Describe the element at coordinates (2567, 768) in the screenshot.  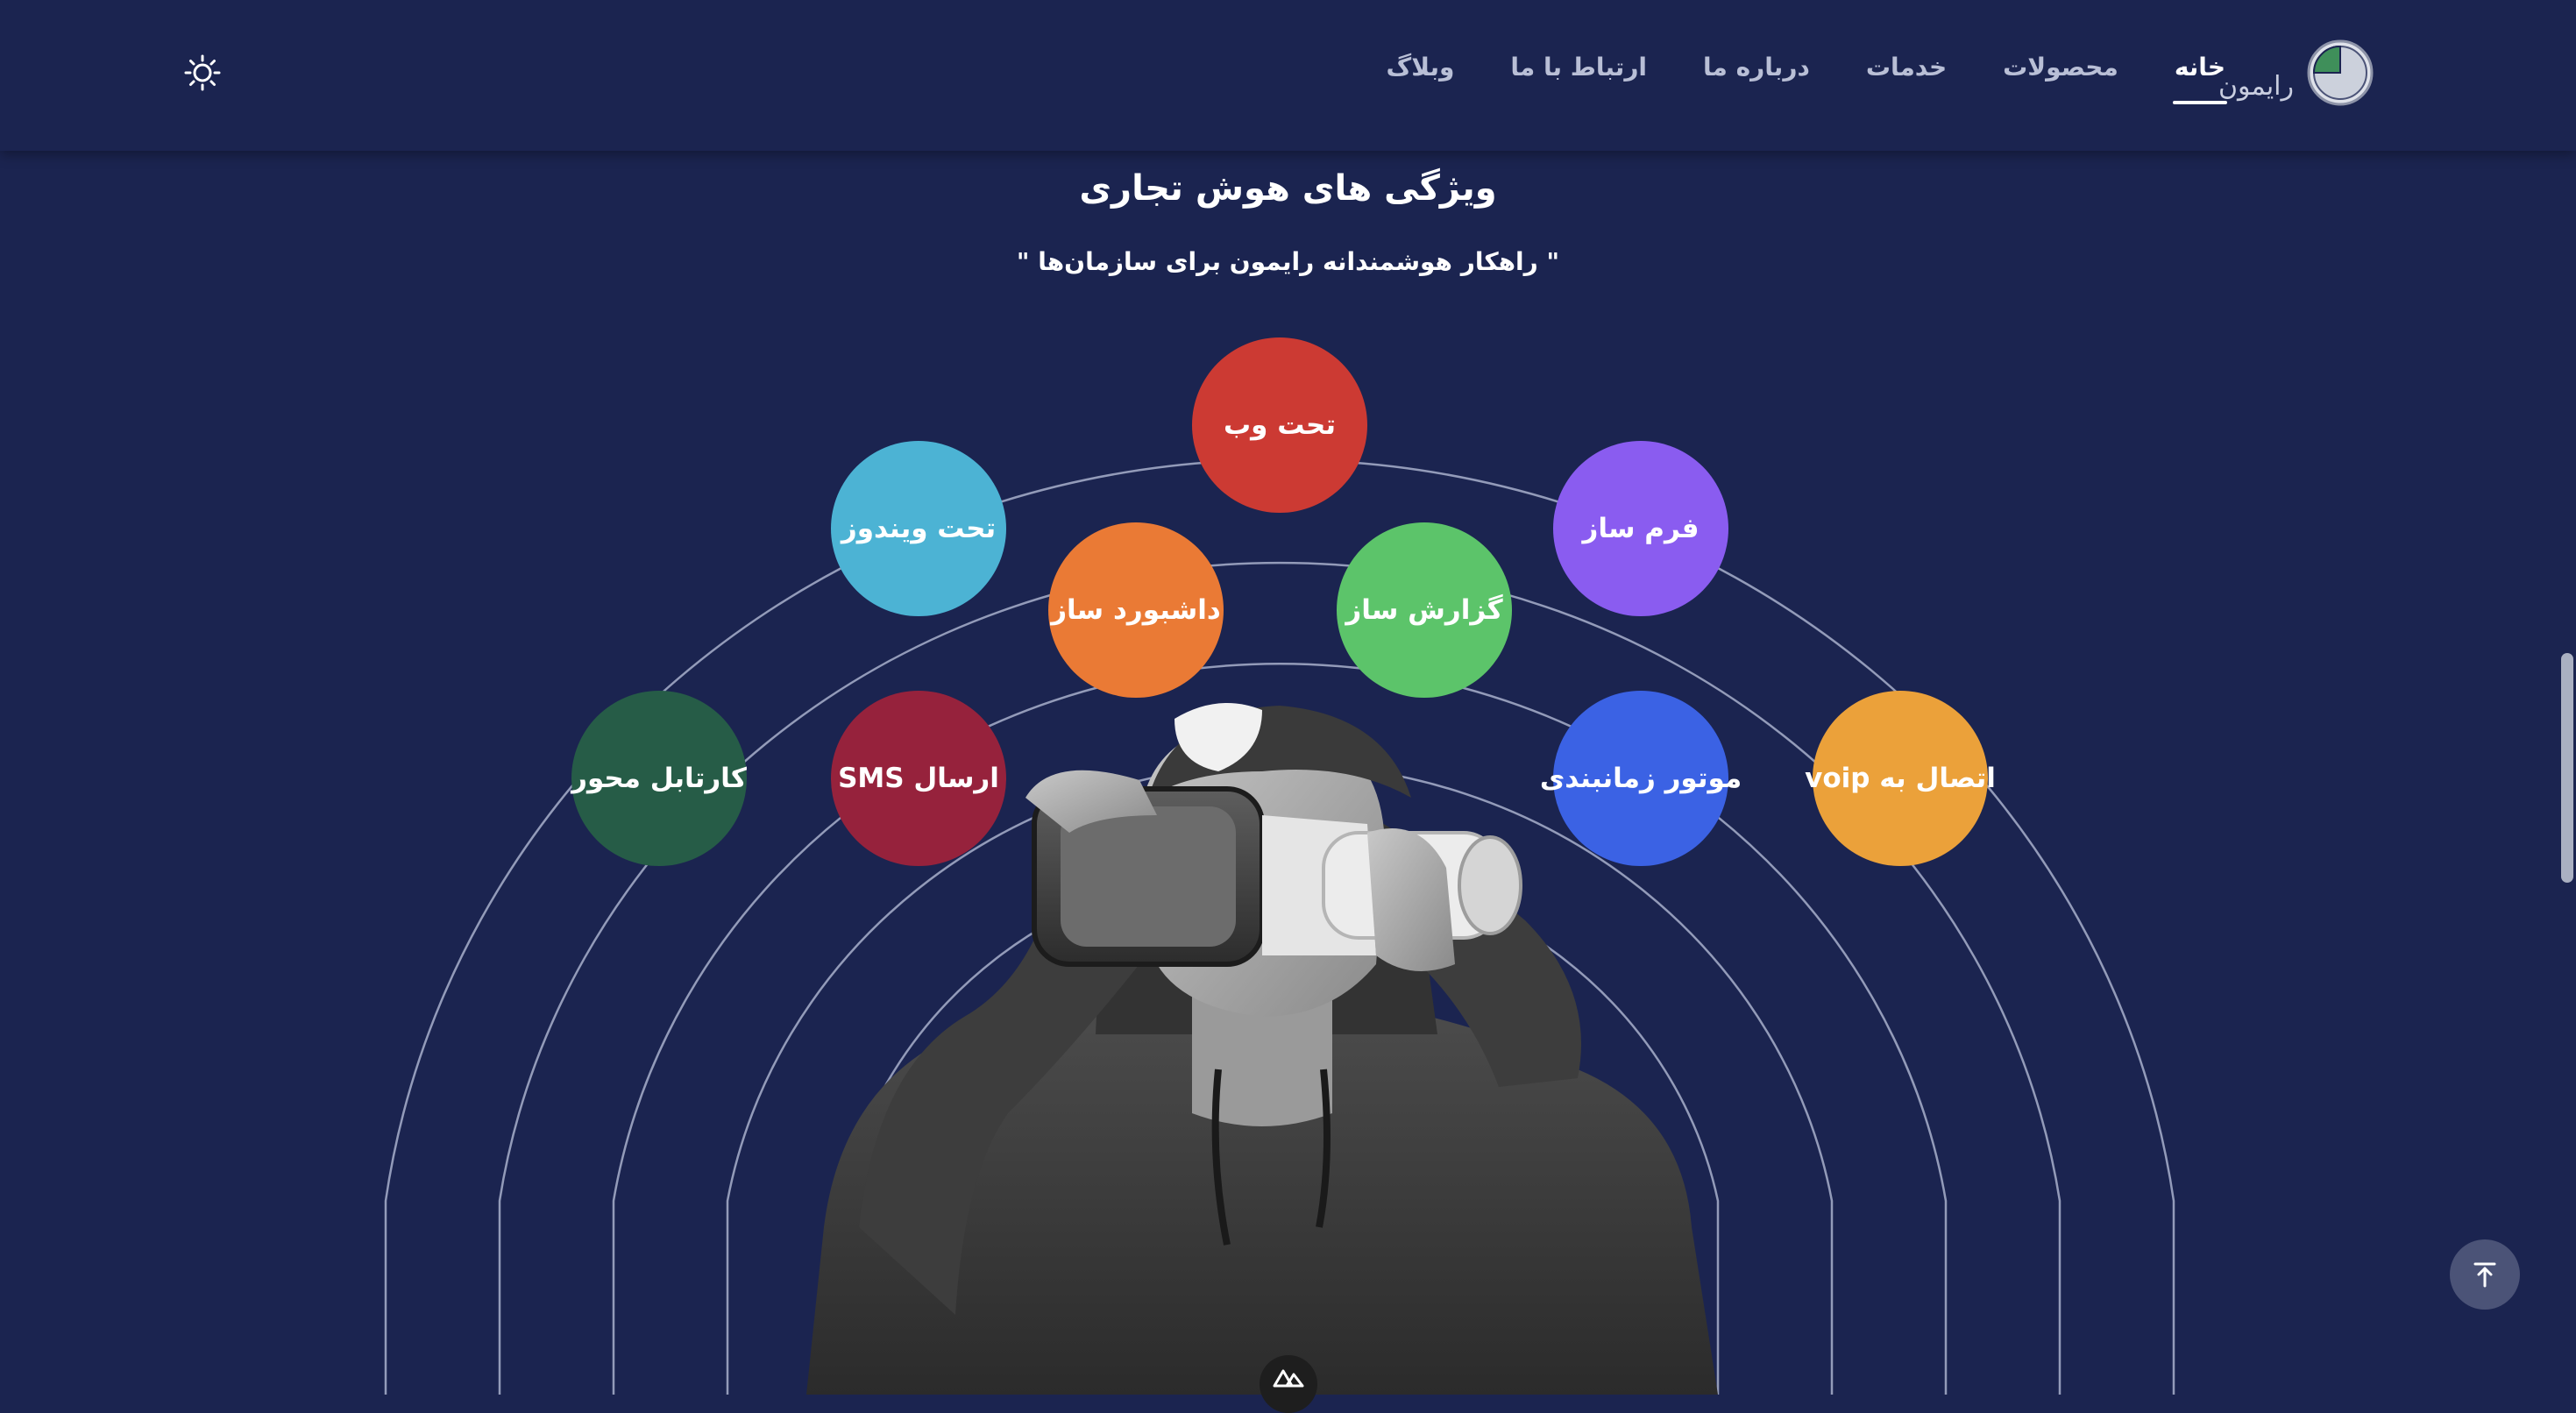
I see `page-scrollbar-thumb` at that location.